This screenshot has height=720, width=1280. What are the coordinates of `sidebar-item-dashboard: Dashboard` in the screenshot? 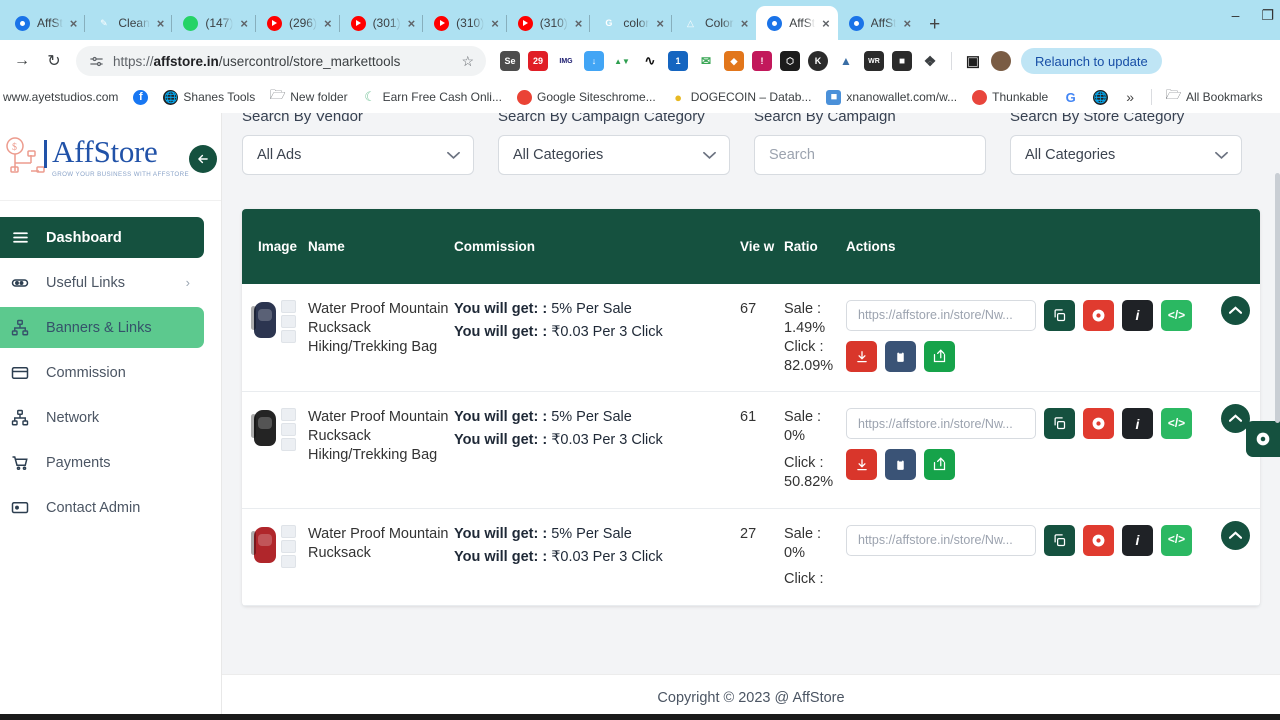 It's located at (102, 237).